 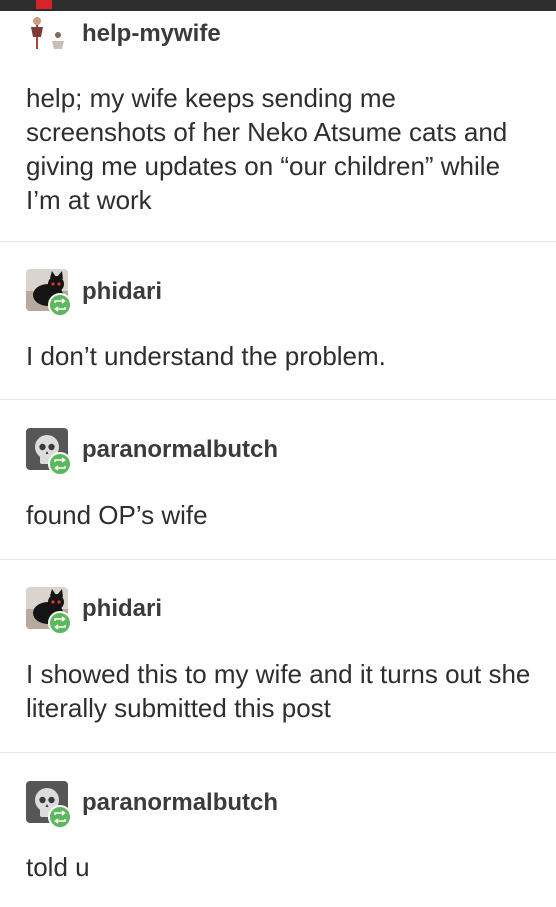 I want to click on reply-text: told u, so click(x=58, y=867).